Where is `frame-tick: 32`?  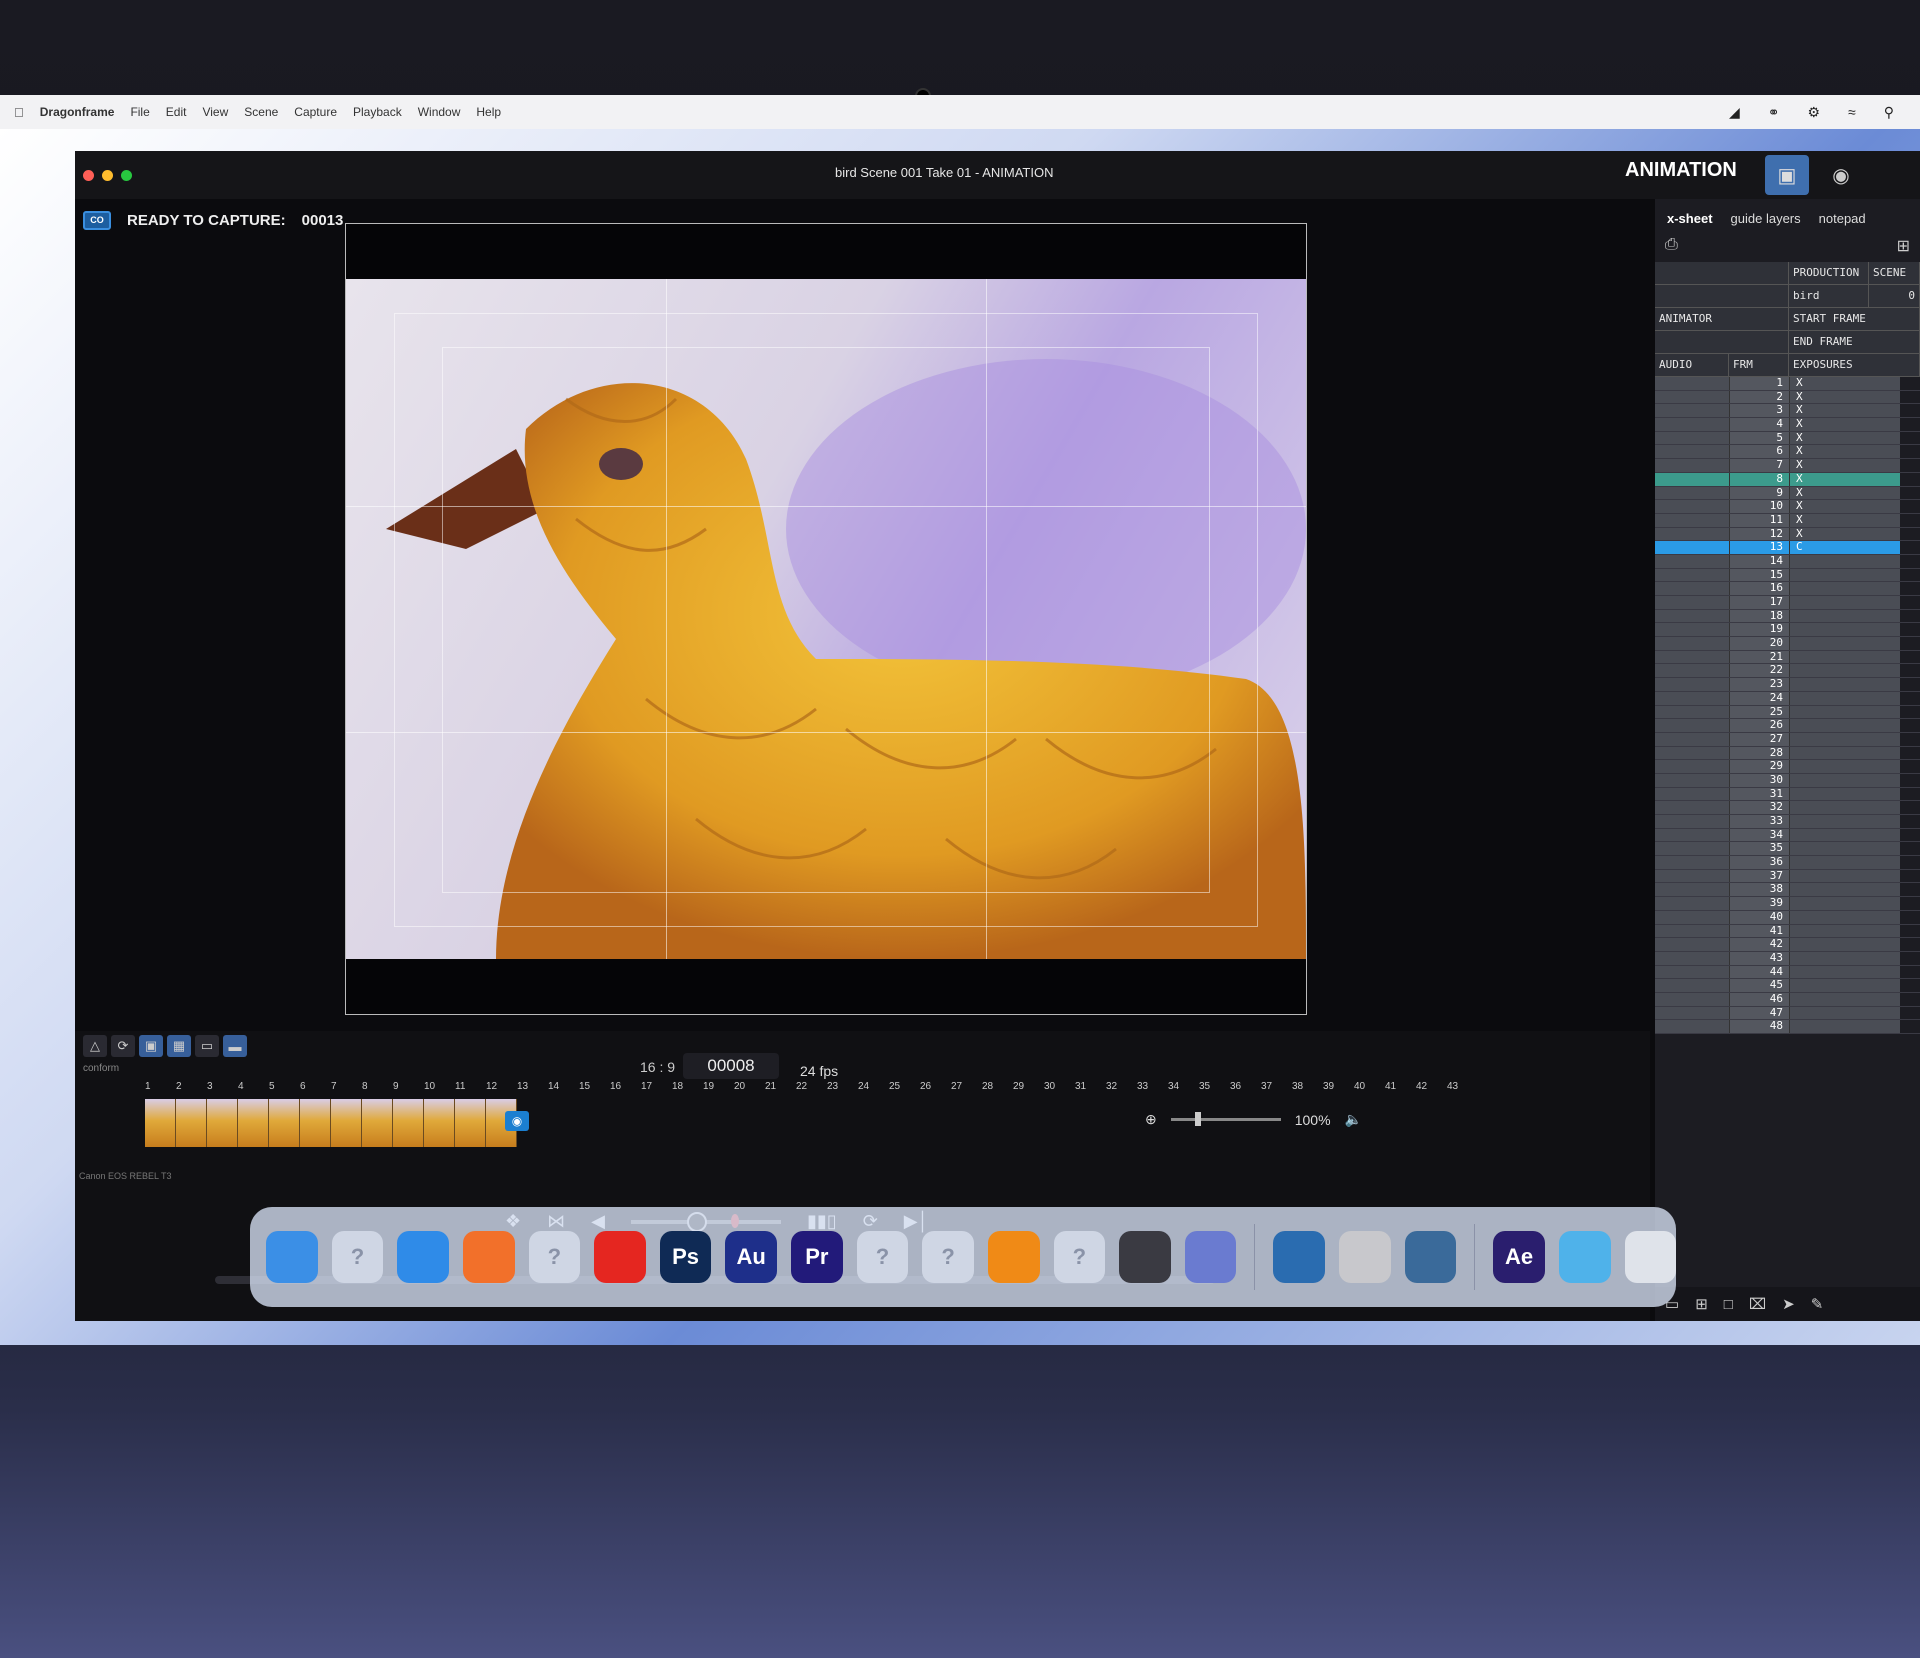
frame-tick: 32 is located at coordinates (1111, 1086).